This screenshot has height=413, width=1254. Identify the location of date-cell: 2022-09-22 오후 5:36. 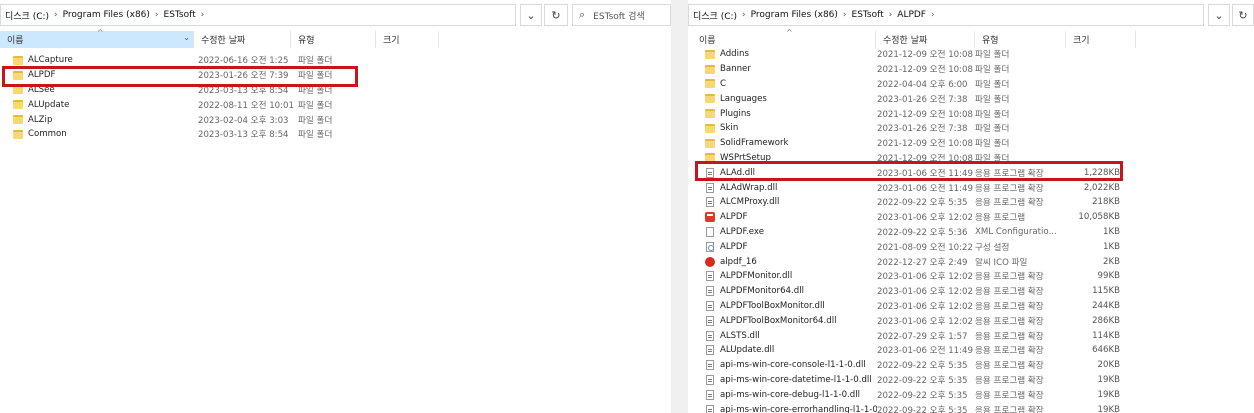
(922, 232).